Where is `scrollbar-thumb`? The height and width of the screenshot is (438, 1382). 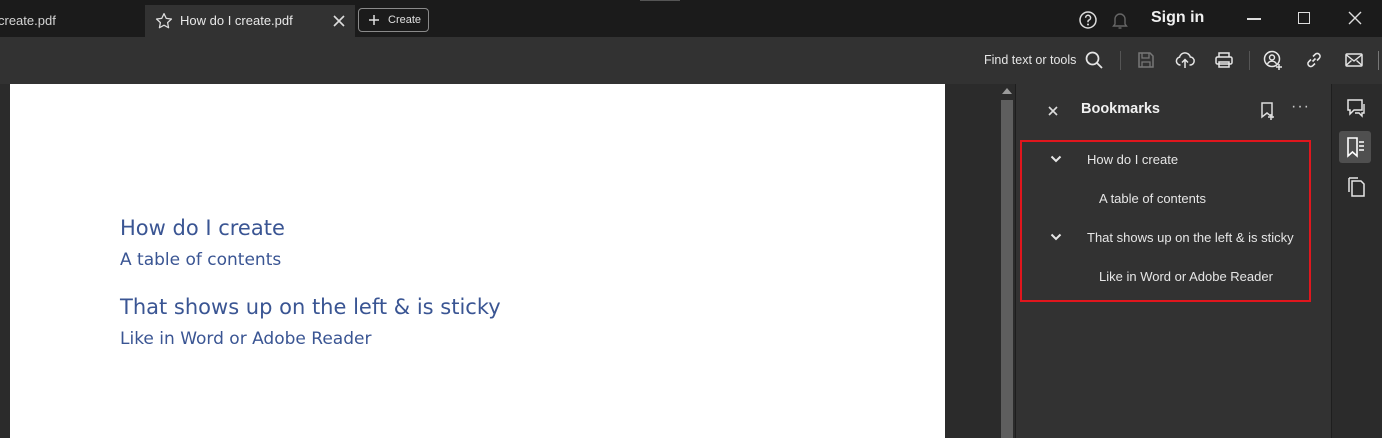
scrollbar-thumb is located at coordinates (1007, 269).